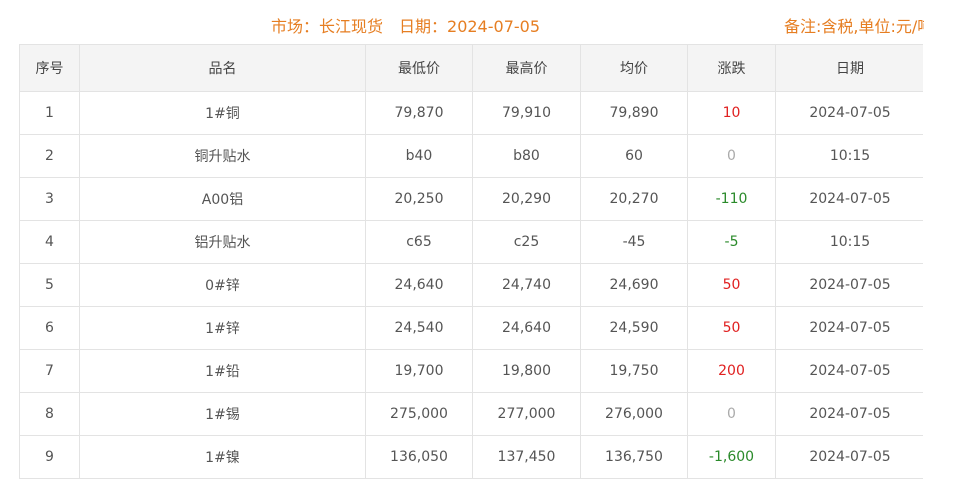  What do you see at coordinates (222, 457) in the screenshot?
I see `cell-name: 1#镍` at bounding box center [222, 457].